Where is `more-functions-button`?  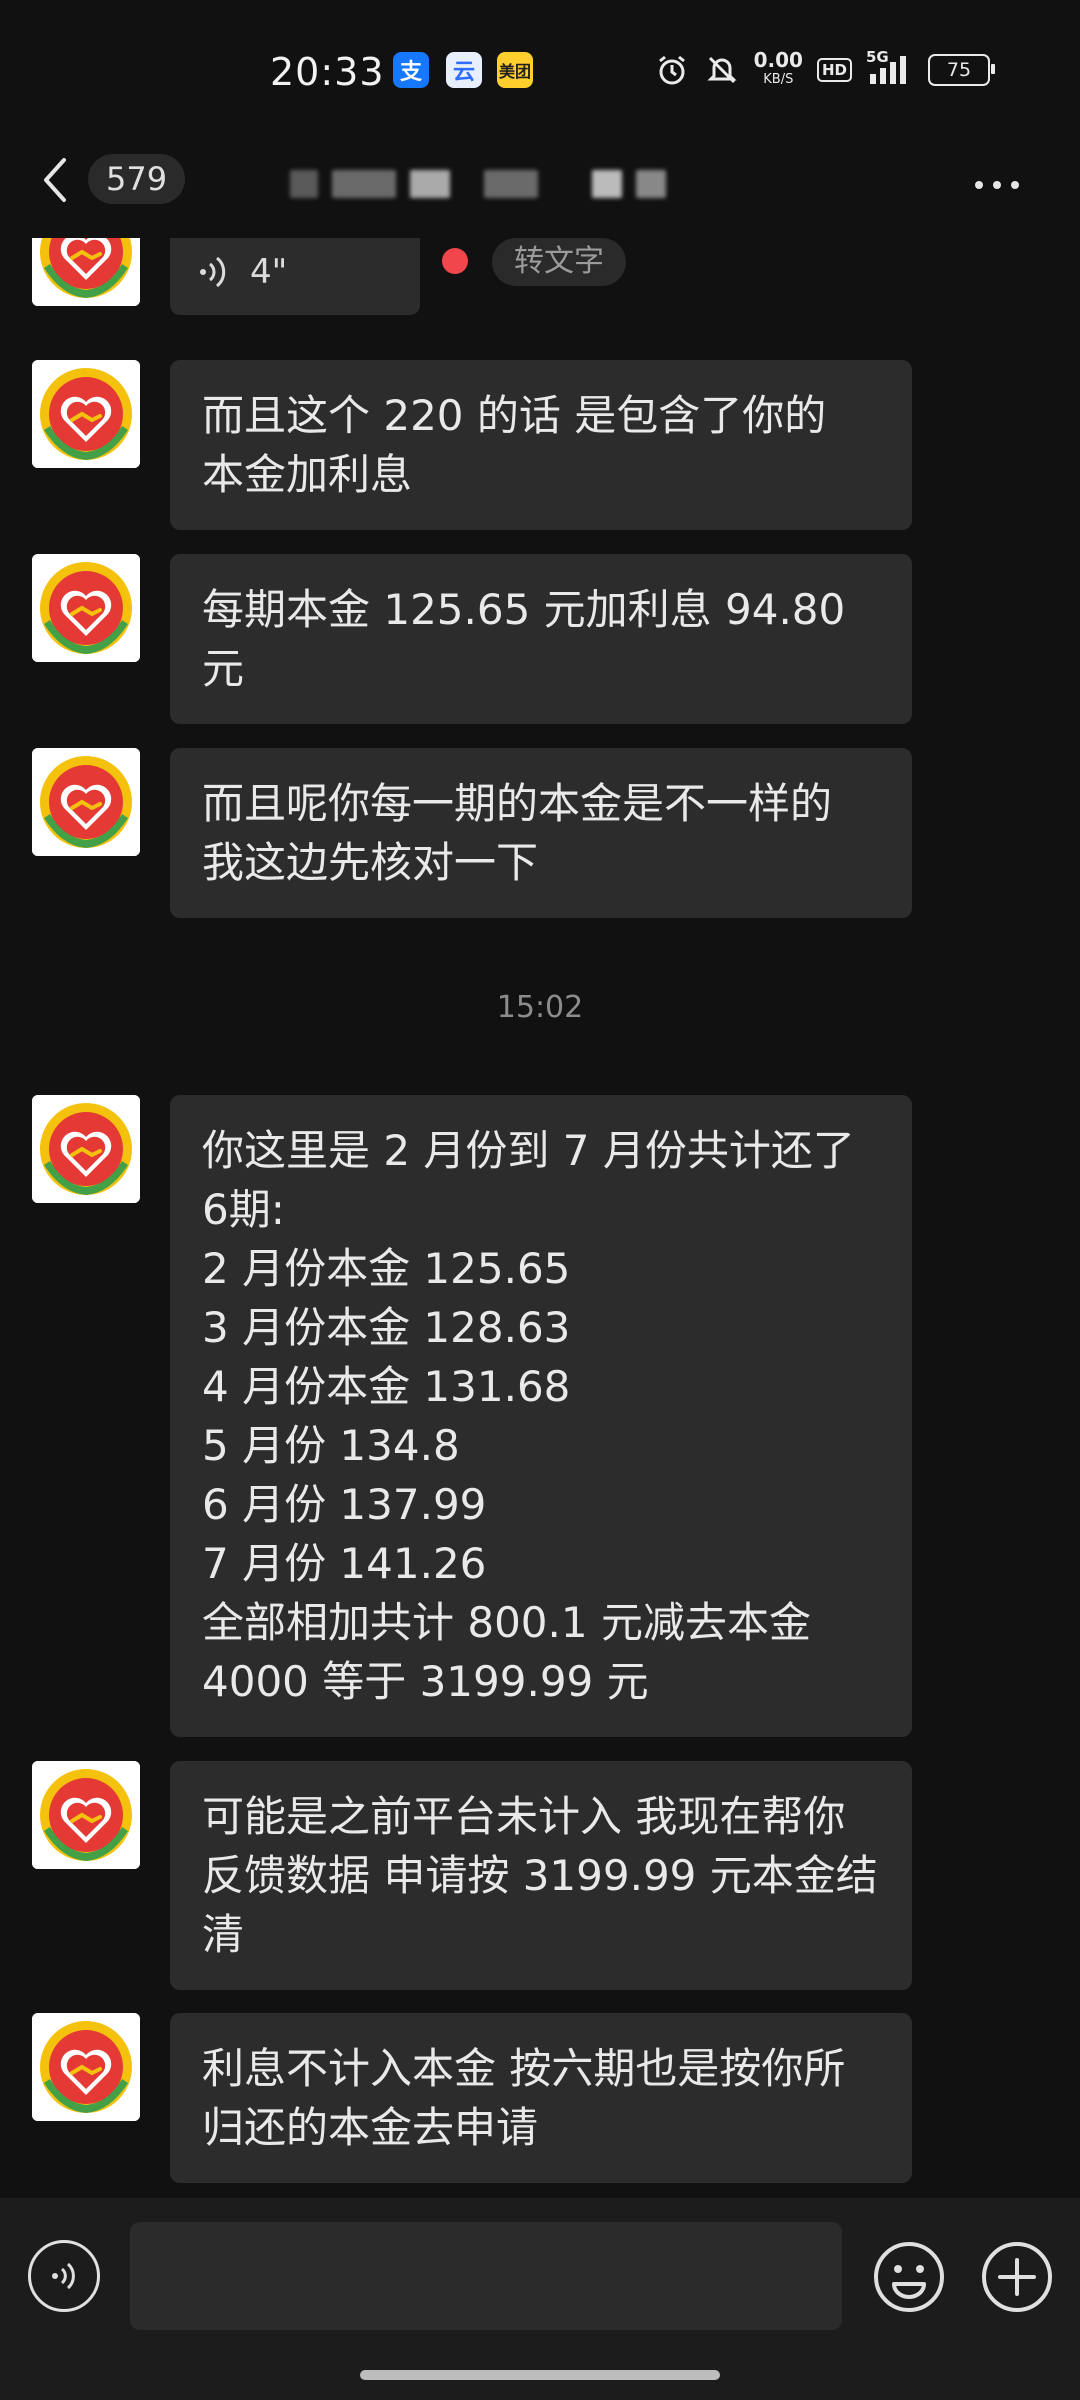
more-functions-button is located at coordinates (1017, 2277).